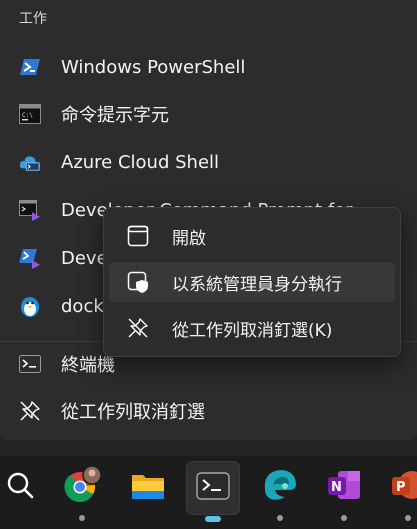  I want to click on jumplist-unpin-from-taskbar: 從工作列取消釘選, so click(208, 411).